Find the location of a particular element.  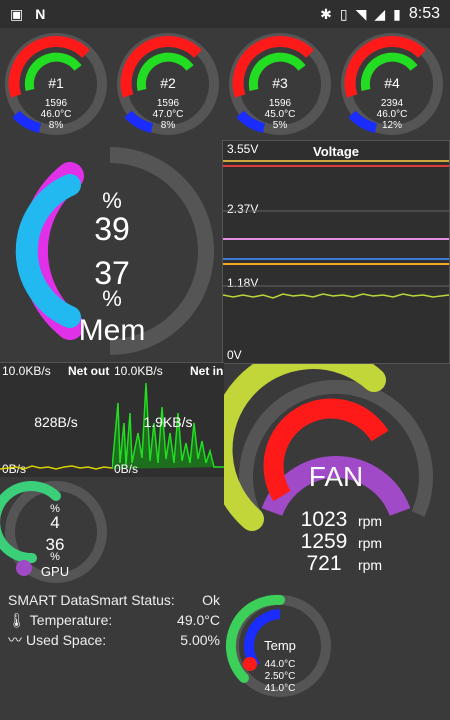

net-out-panel: 10.0KB/s Net out 828B/s 0B/s is located at coordinates (56, 419).